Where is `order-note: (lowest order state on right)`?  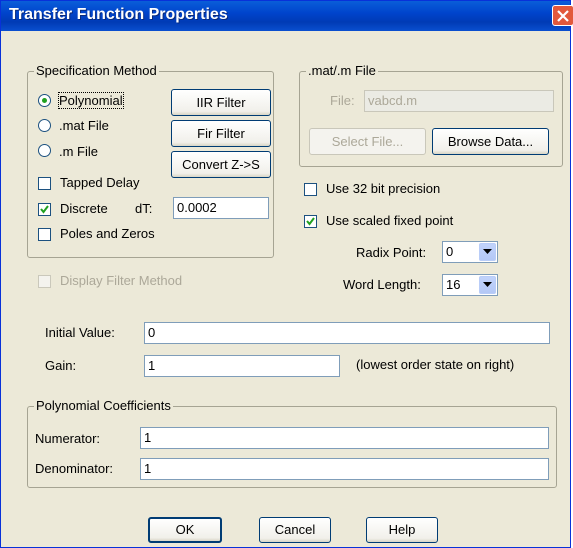
order-note: (lowest order state on right) is located at coordinates (435, 364).